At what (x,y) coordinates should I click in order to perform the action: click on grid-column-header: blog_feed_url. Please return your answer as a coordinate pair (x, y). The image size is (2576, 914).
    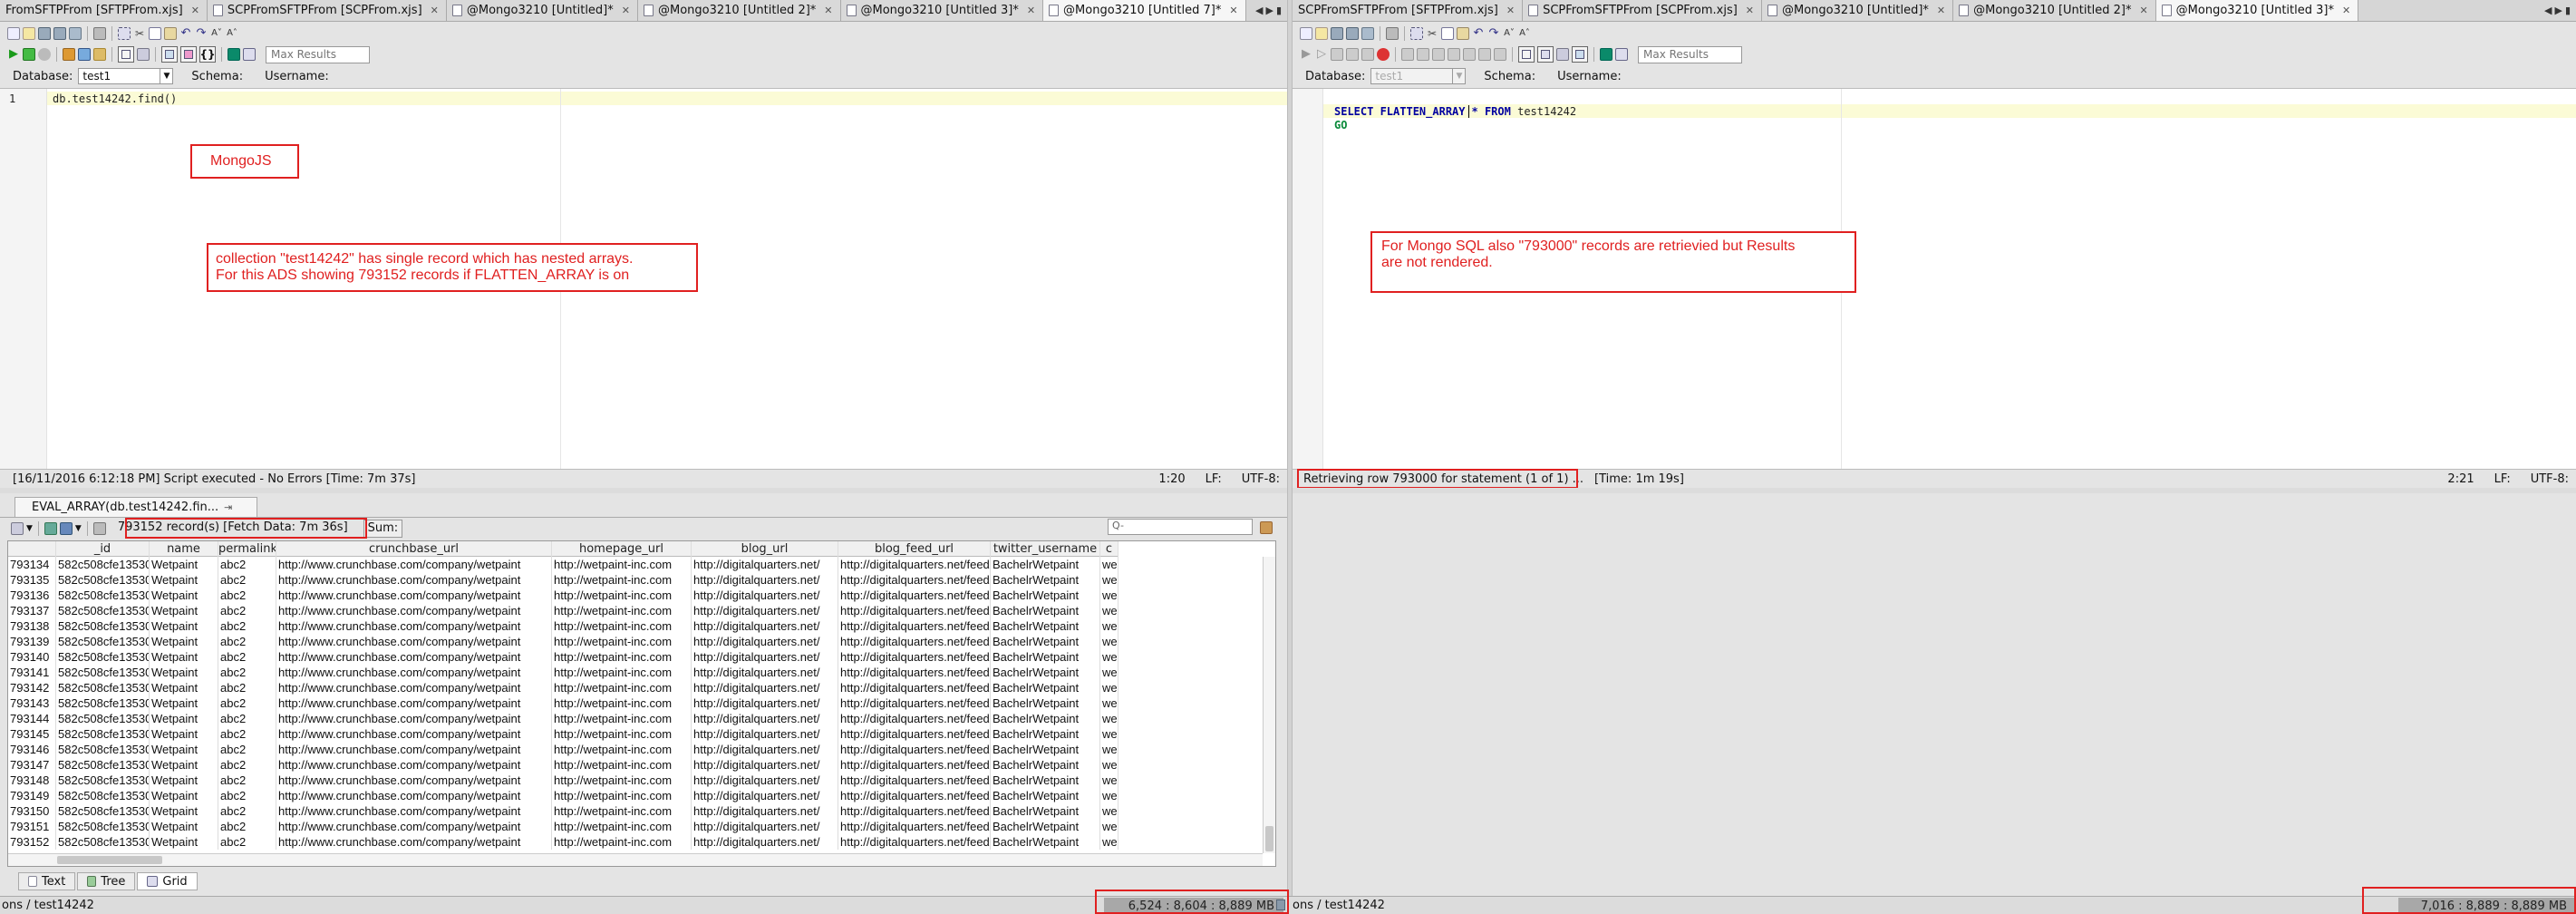
    Looking at the image, I should click on (914, 549).